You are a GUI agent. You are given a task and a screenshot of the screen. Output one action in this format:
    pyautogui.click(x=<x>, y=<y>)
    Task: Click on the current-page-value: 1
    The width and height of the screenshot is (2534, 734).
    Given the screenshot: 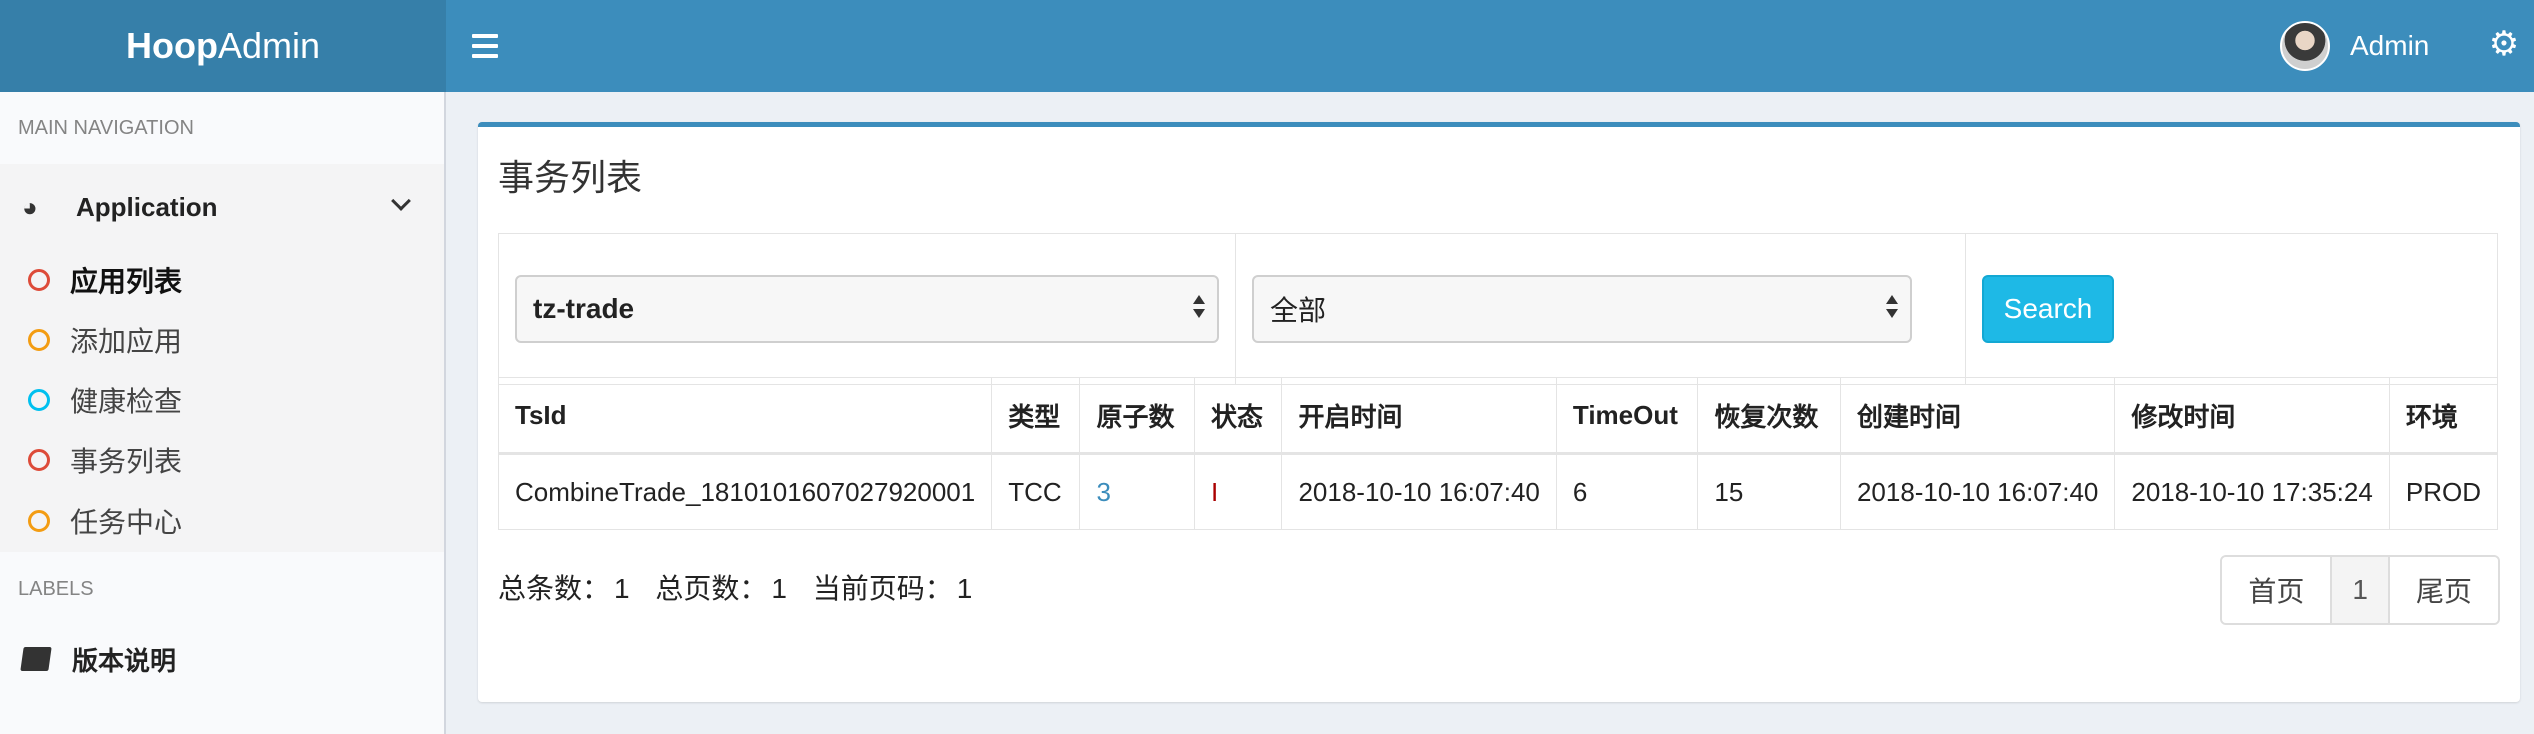 What is the action you would take?
    pyautogui.click(x=964, y=588)
    